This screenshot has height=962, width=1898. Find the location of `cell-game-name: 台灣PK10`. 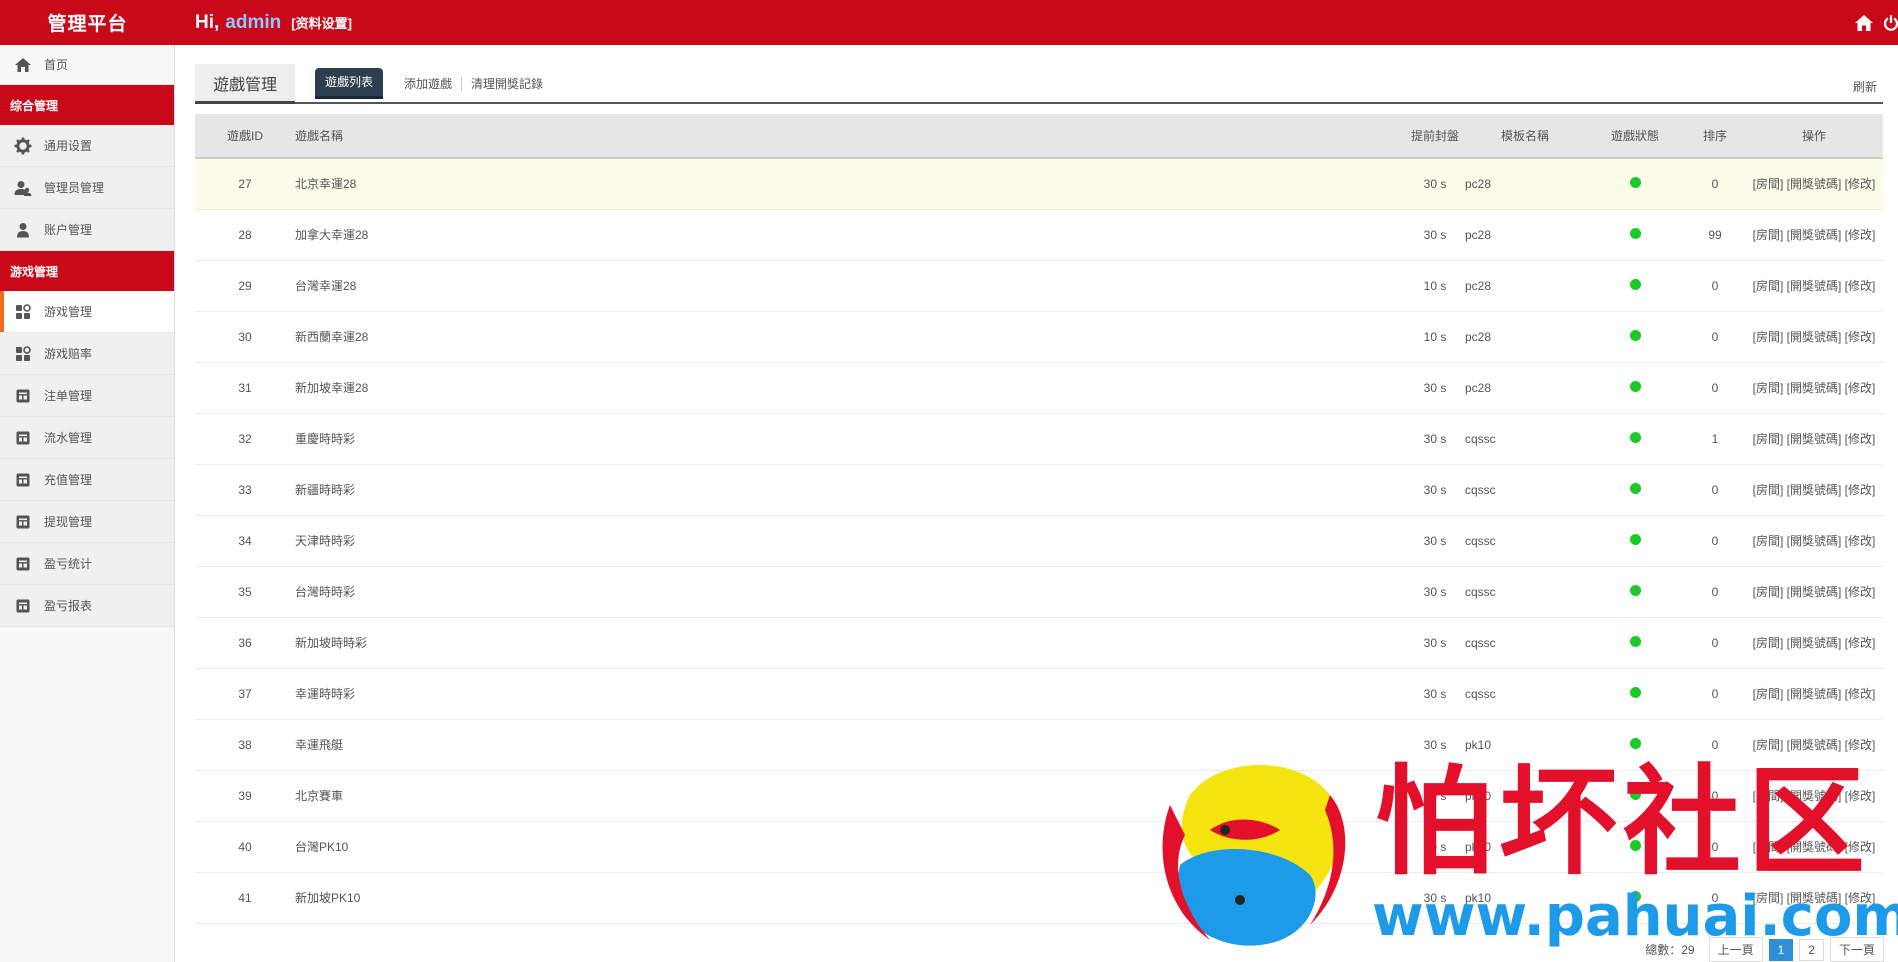

cell-game-name: 台灣PK10 is located at coordinates (850, 847).